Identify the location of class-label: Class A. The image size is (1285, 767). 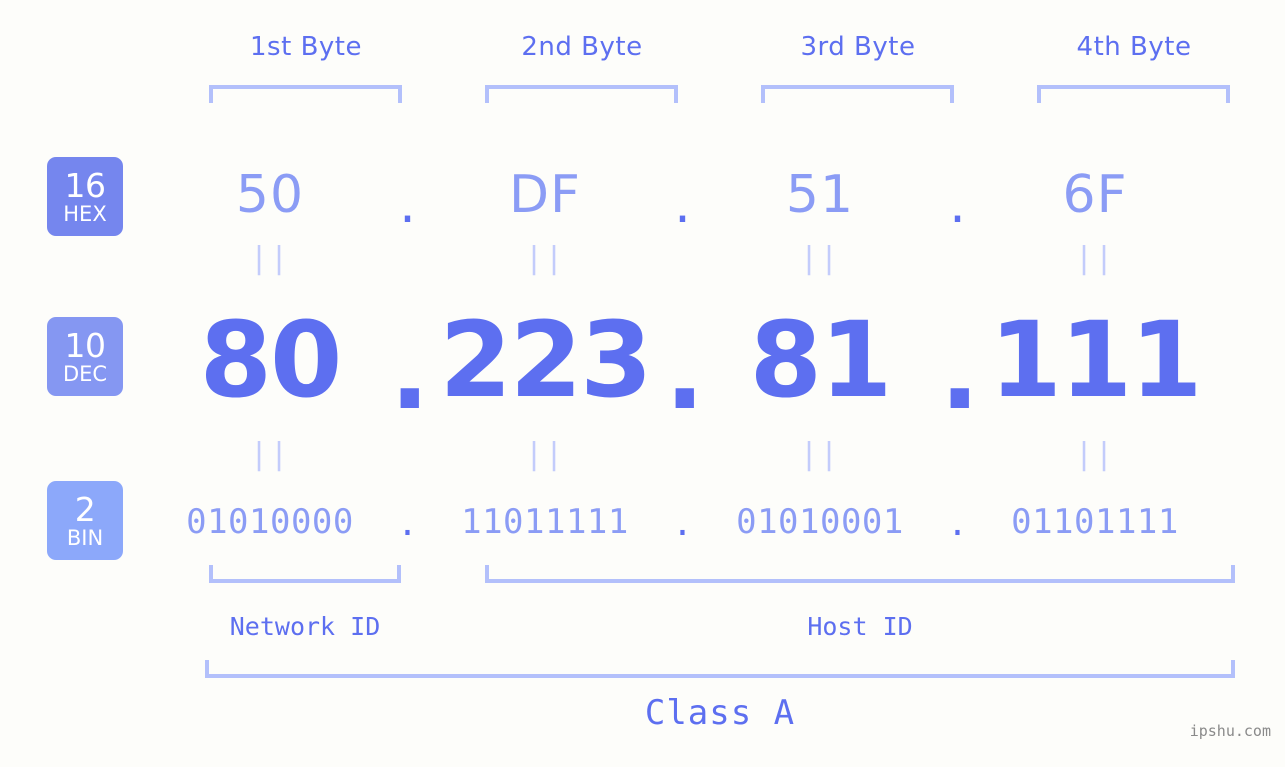
(720, 713).